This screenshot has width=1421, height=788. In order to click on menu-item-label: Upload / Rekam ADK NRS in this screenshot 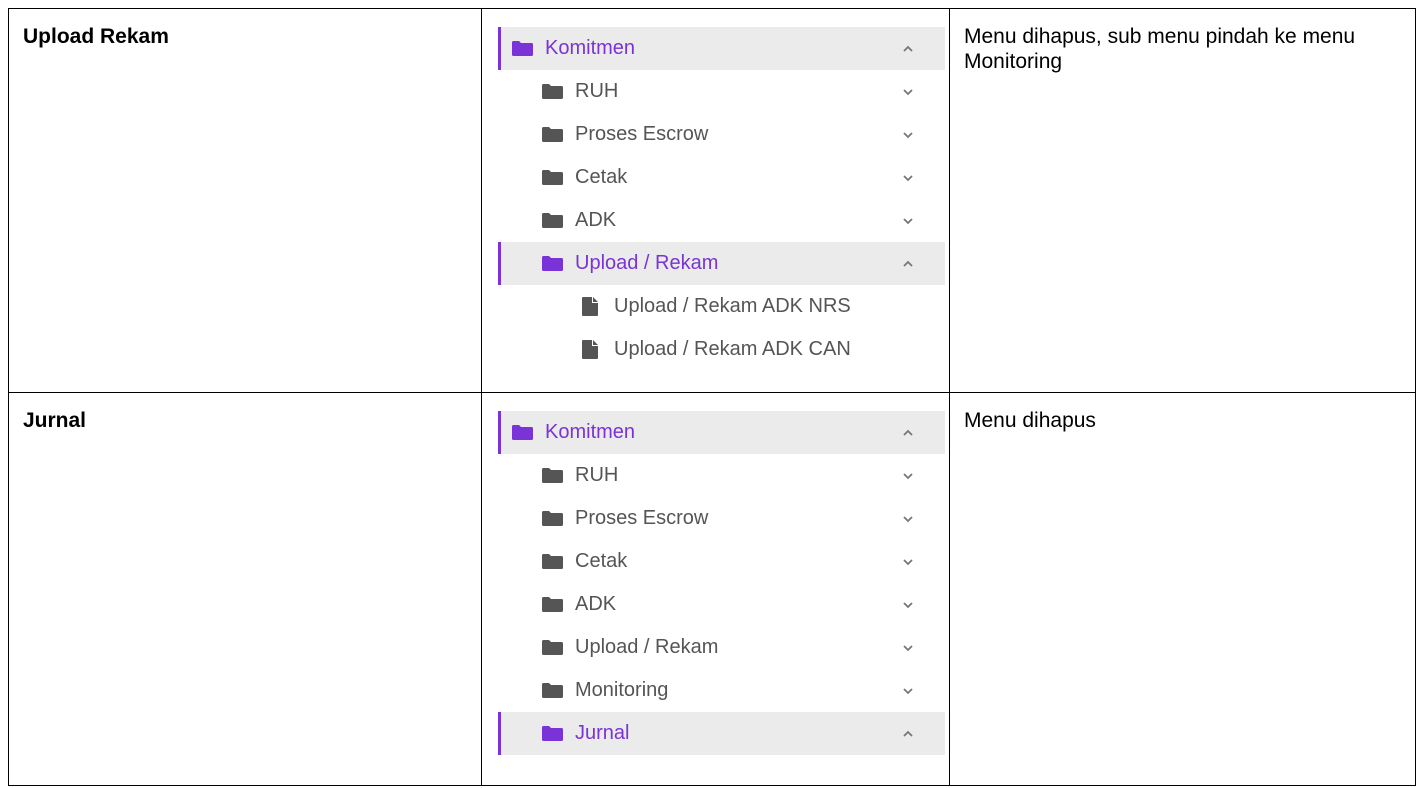, I will do `click(732, 306)`.